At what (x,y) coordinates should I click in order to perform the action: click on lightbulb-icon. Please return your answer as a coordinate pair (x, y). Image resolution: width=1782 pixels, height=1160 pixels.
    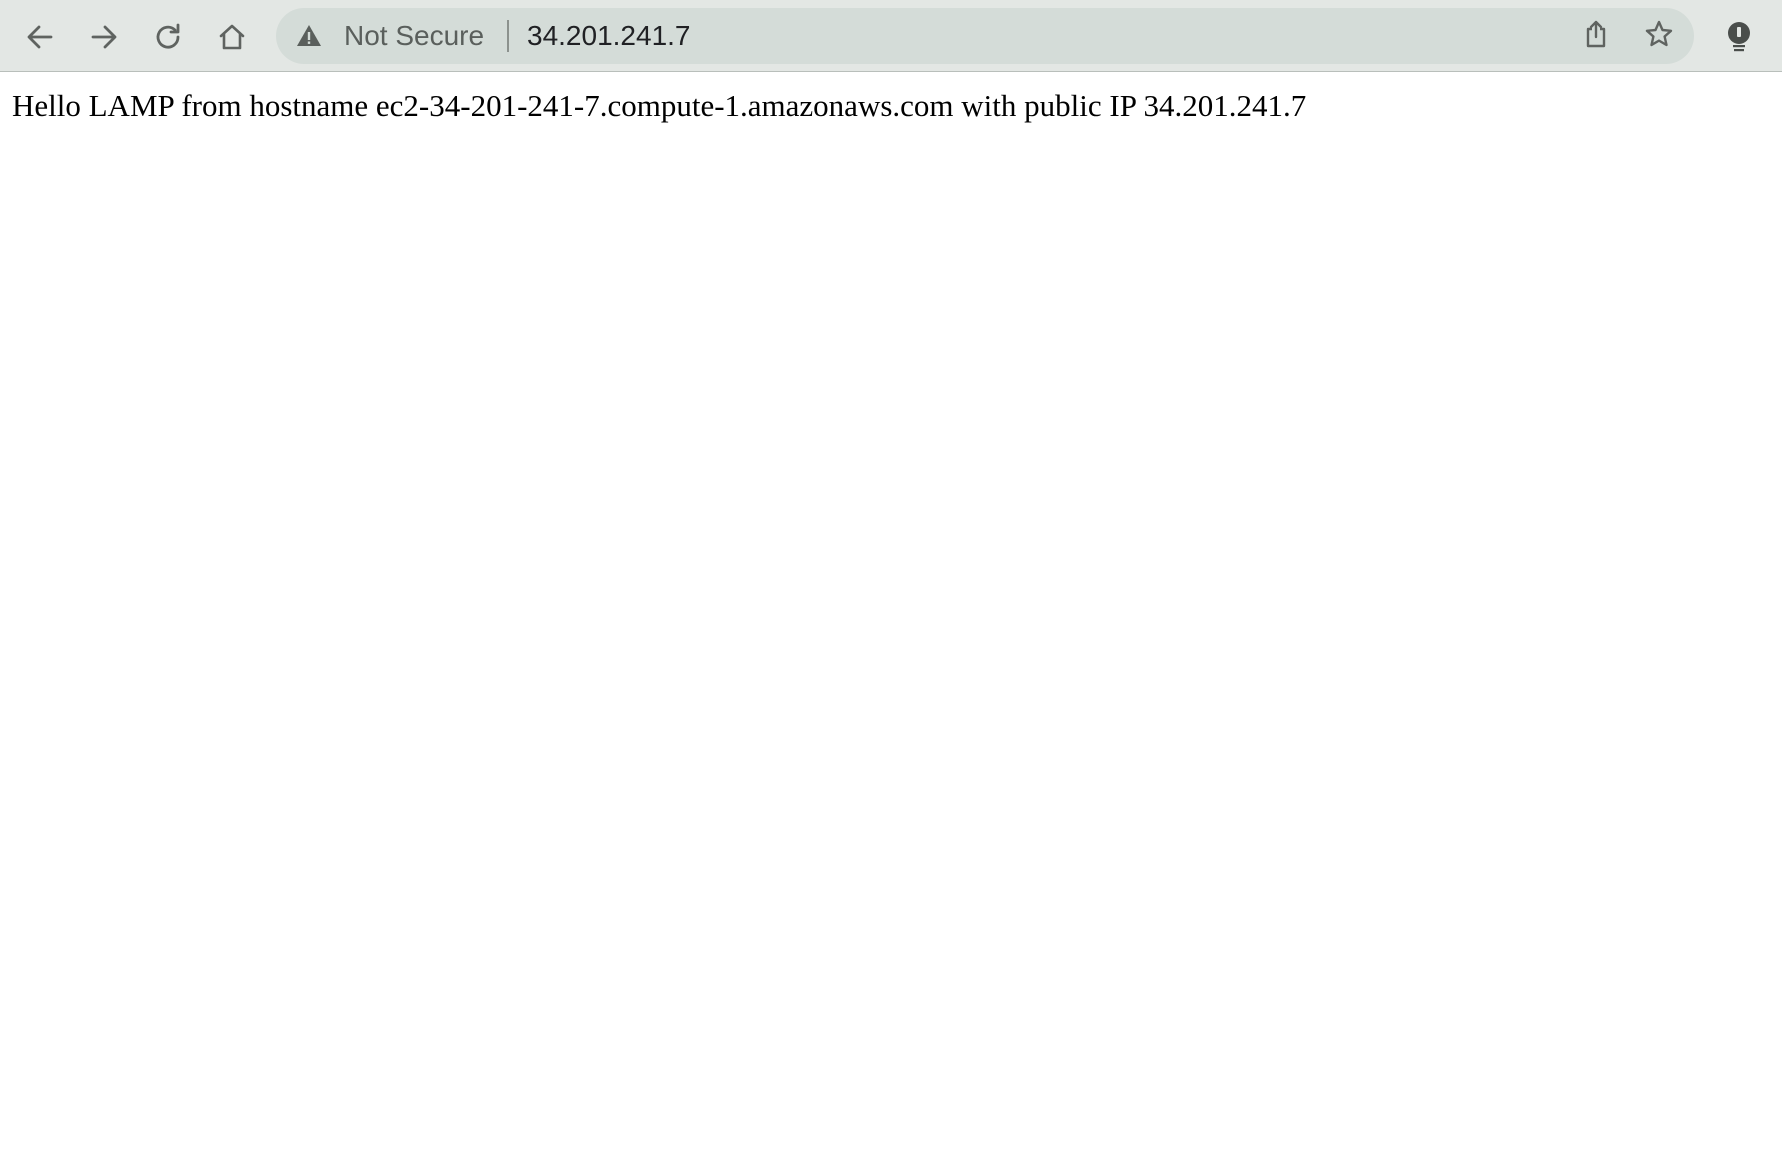
    Looking at the image, I should click on (1739, 37).